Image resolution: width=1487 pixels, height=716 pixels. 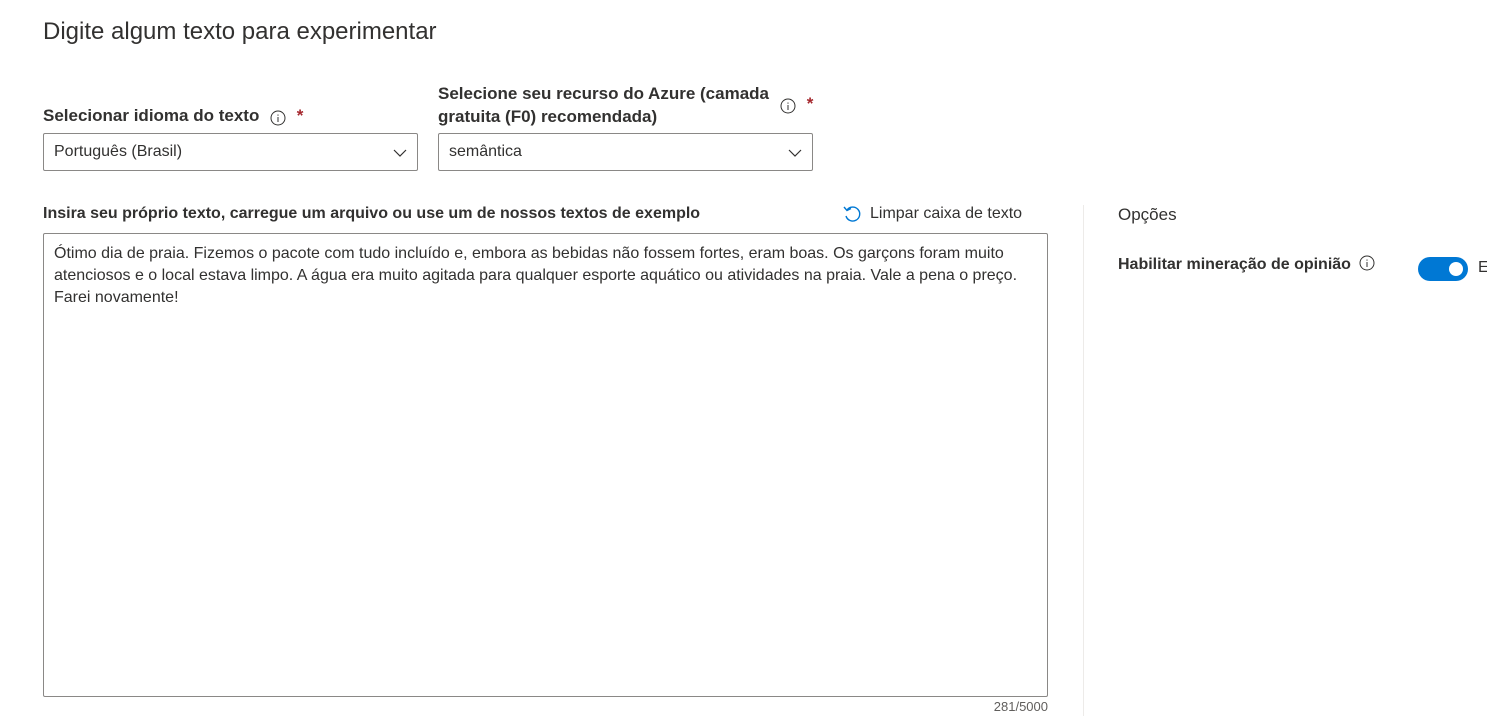 What do you see at coordinates (240, 31) in the screenshot?
I see `page-title: Digite algum texto para experimentar` at bounding box center [240, 31].